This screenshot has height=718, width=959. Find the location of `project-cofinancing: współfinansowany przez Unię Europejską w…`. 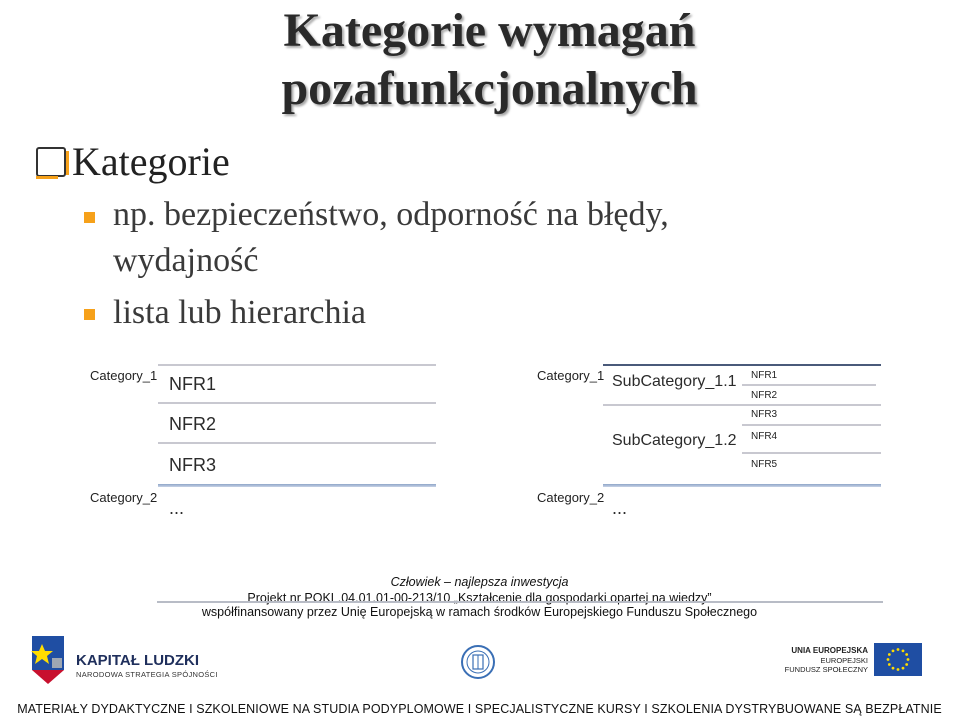

project-cofinancing: współfinansowany przez Unię Europejską w… is located at coordinates (479, 612).